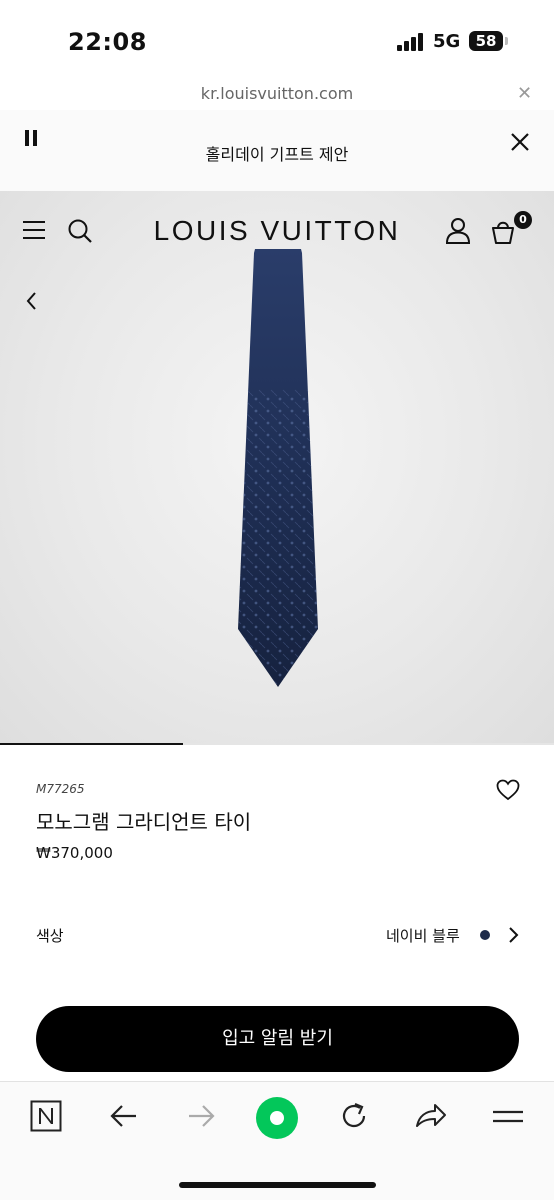 The height and width of the screenshot is (1200, 554). Describe the element at coordinates (485, 935) in the screenshot. I see `color-swatch` at that location.